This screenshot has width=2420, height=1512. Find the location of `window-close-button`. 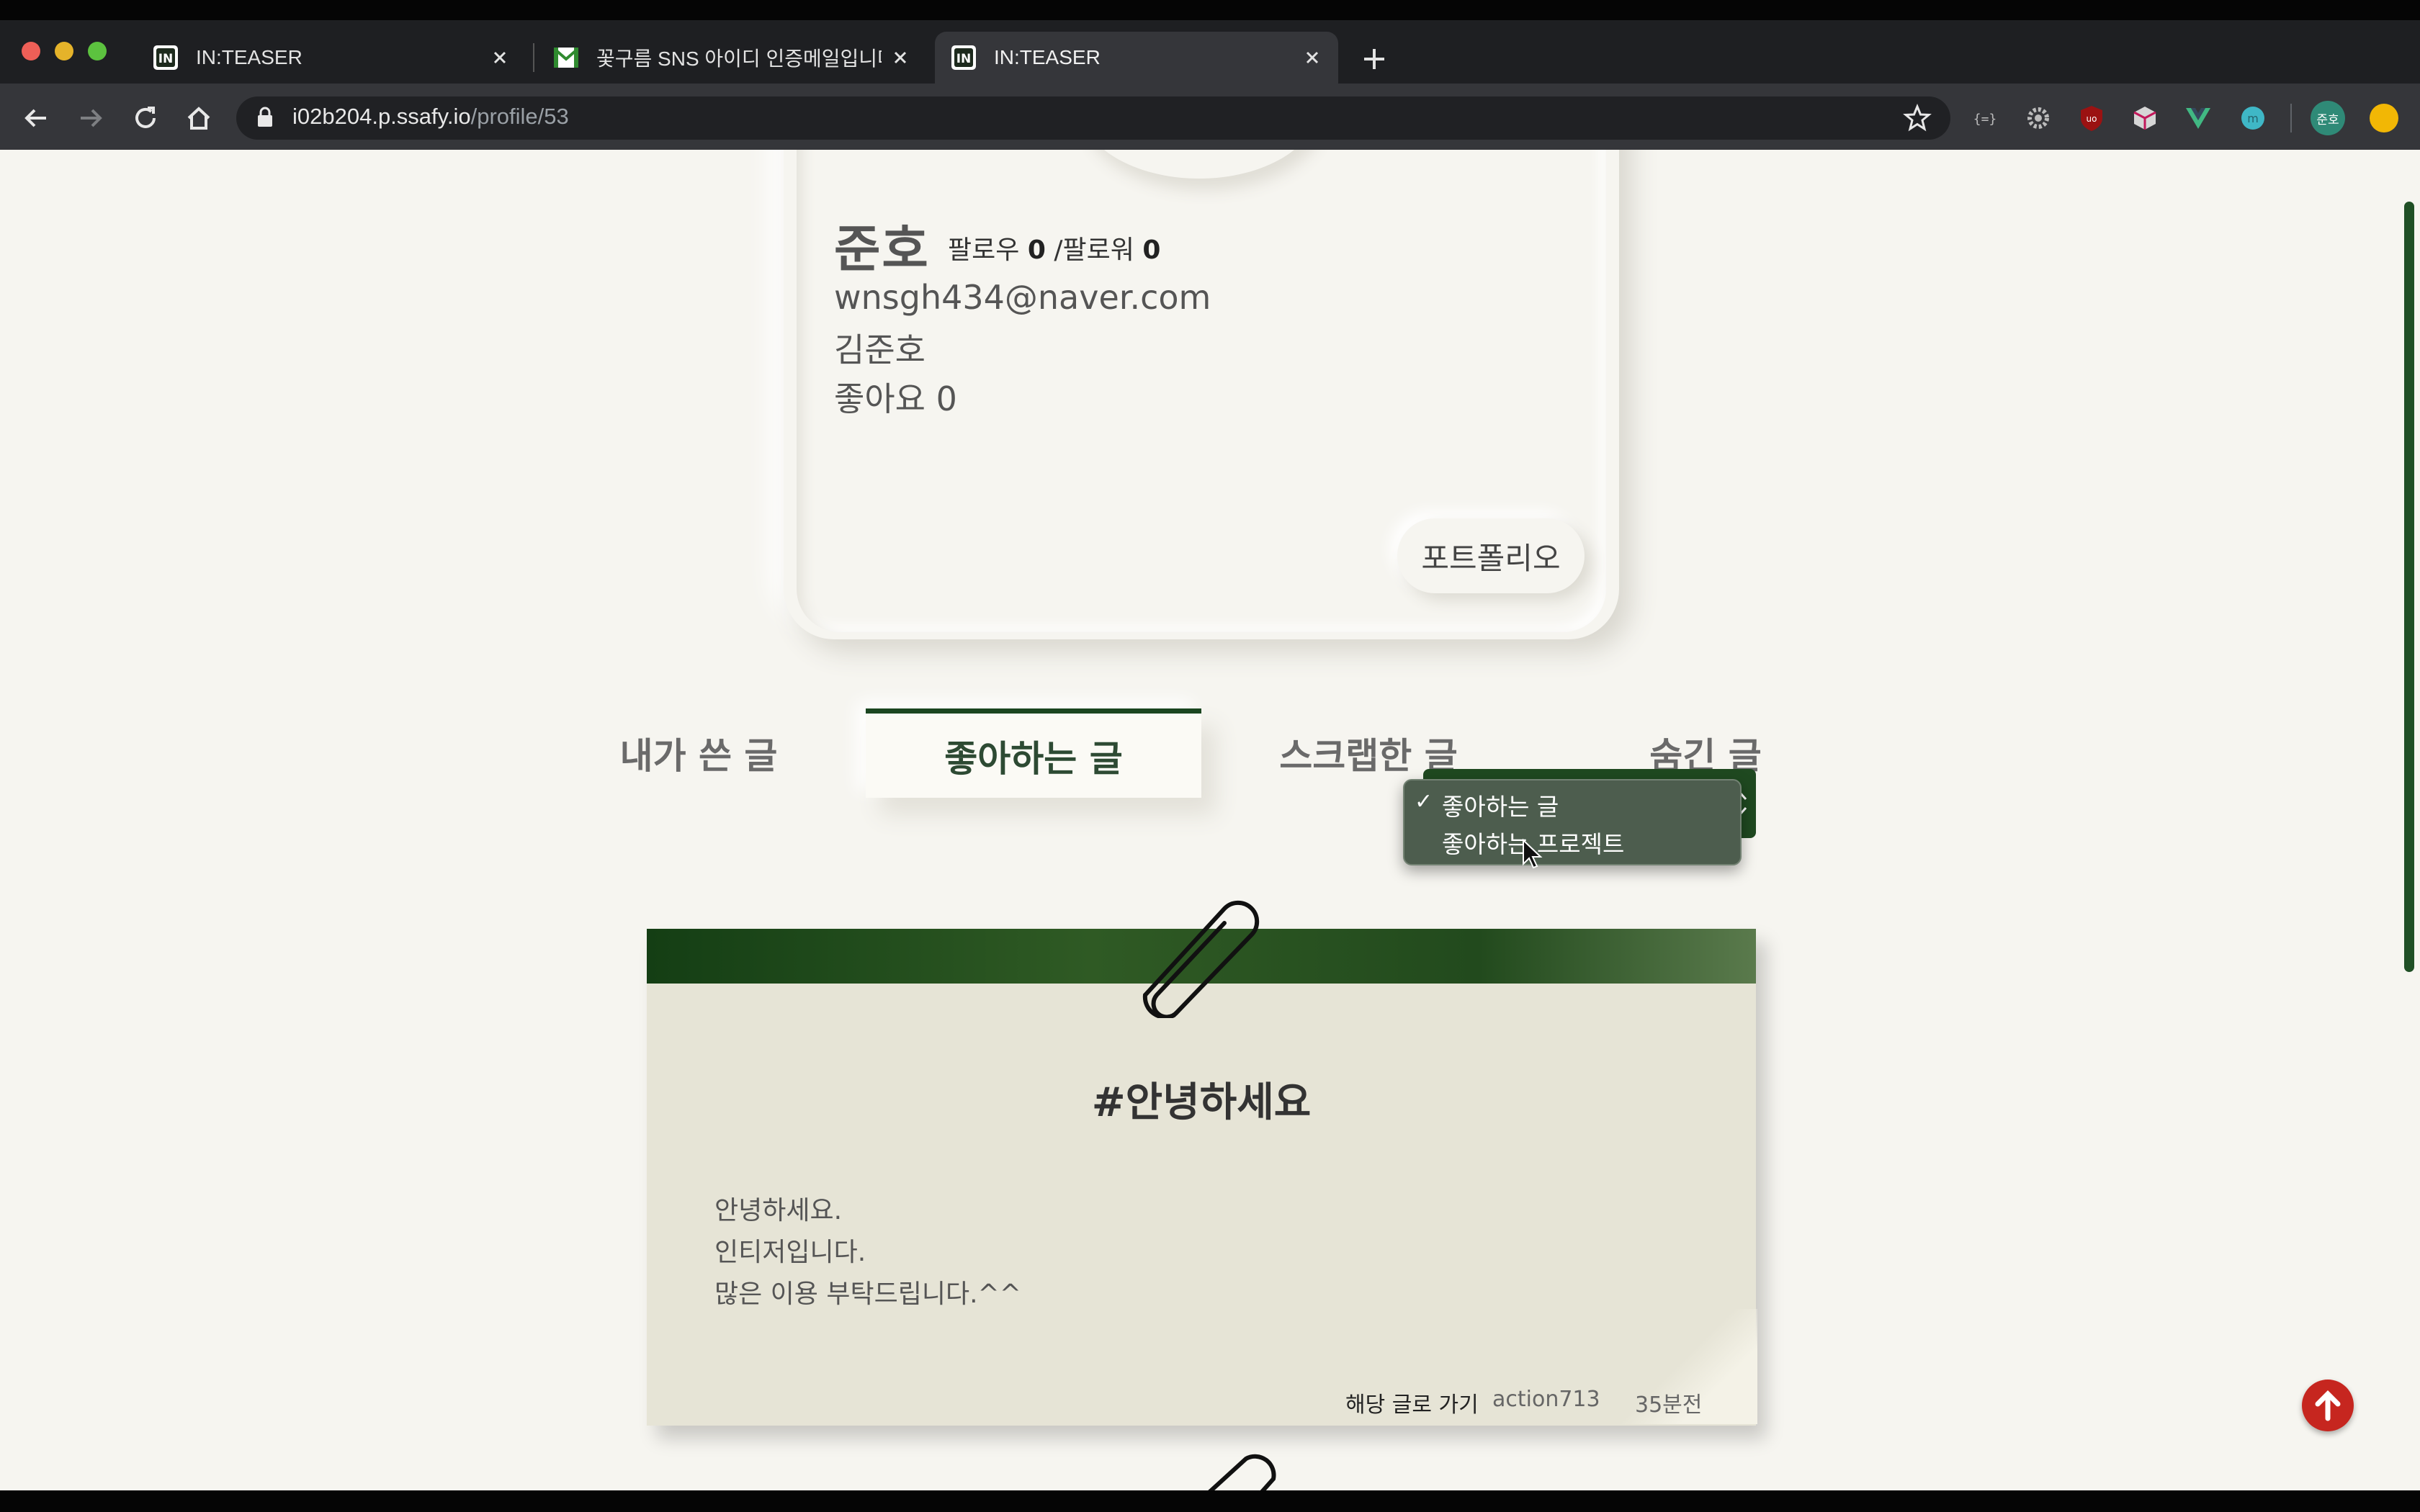

window-close-button is located at coordinates (31, 51).